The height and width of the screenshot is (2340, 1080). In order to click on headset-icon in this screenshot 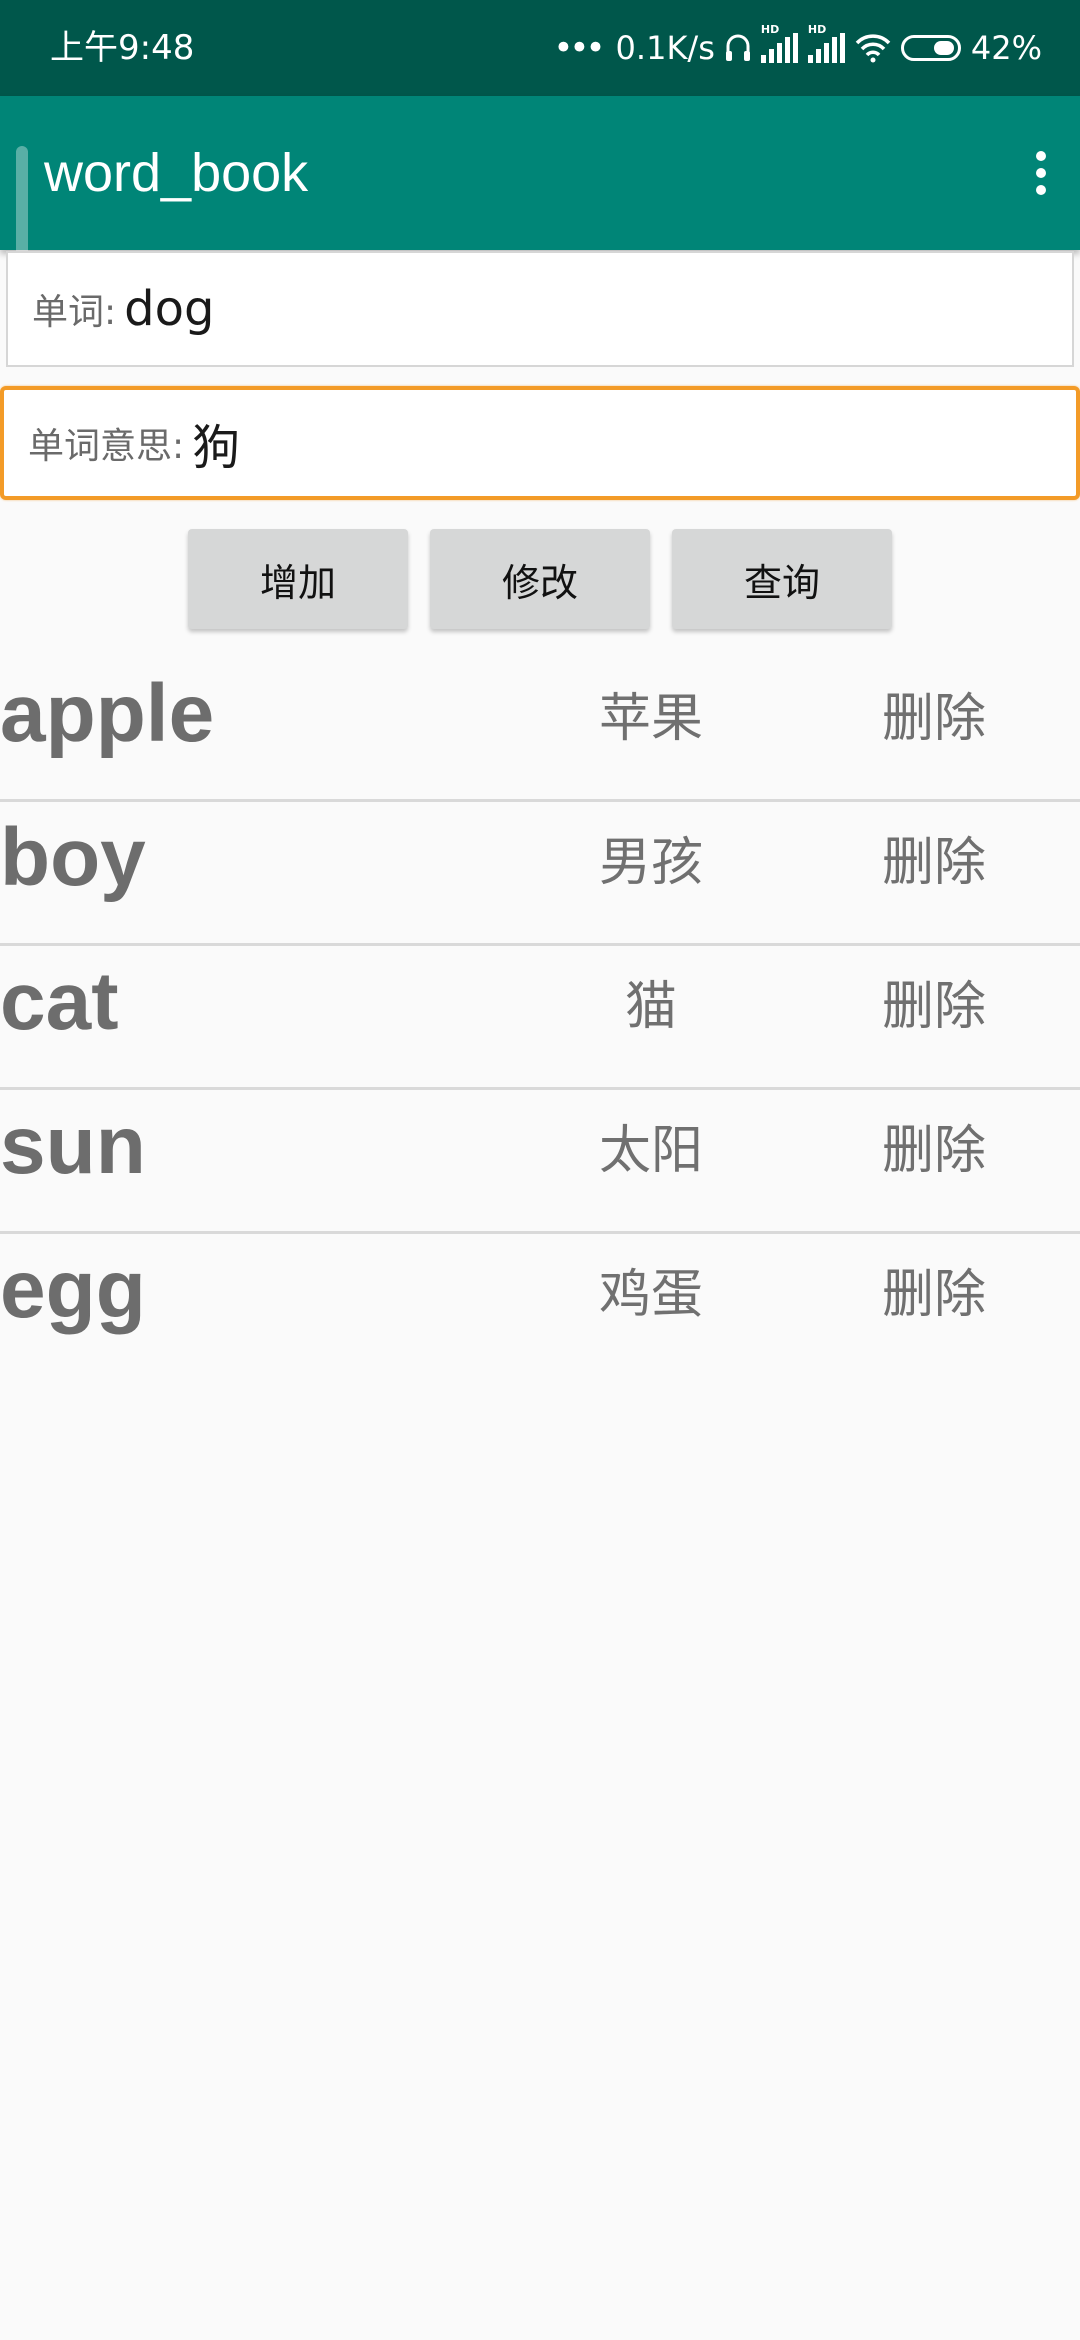, I will do `click(737, 47)`.